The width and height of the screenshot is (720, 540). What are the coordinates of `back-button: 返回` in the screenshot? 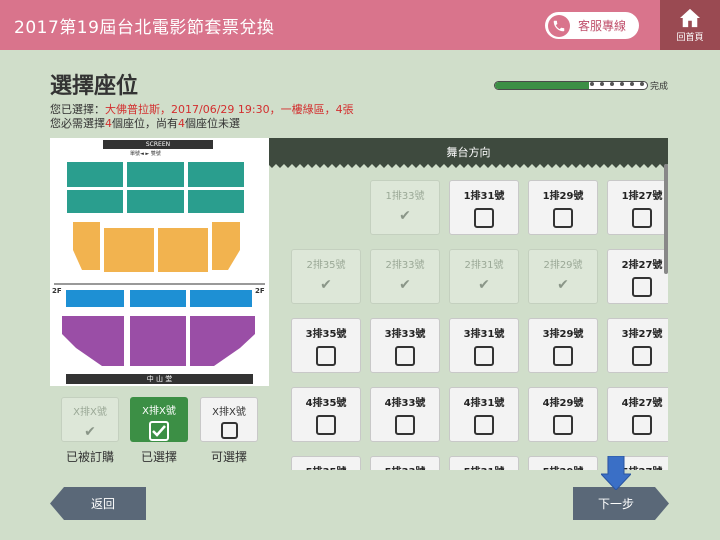 It's located at (98, 503).